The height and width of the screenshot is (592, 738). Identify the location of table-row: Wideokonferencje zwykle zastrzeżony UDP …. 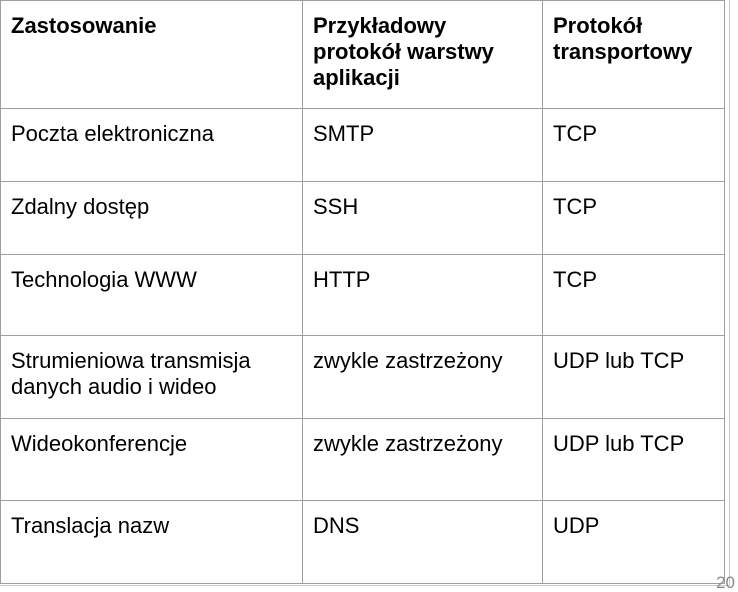
(362, 459).